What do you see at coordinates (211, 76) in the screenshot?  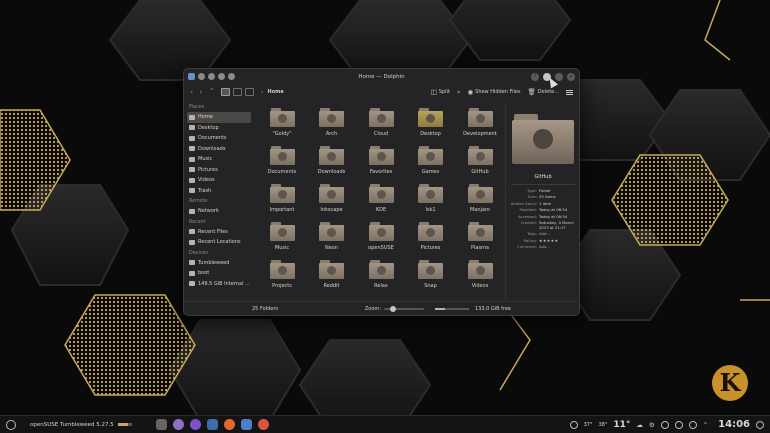 I see `keep-above-icon` at bounding box center [211, 76].